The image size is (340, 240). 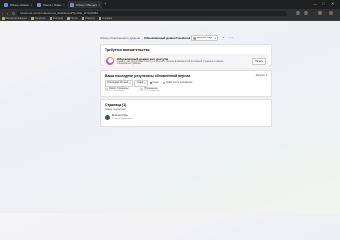 What do you see at coordinates (122, 118) in the screenshot?
I see `follower-sub: 0 новых подписчиков` at bounding box center [122, 118].